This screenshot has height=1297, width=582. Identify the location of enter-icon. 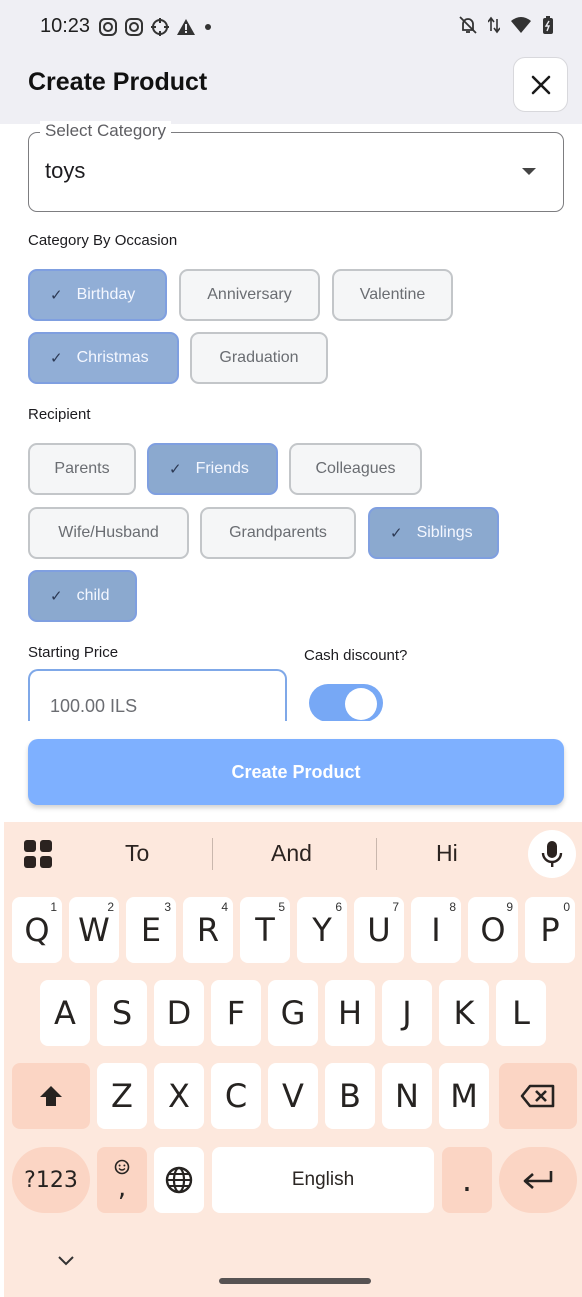
(538, 1180).